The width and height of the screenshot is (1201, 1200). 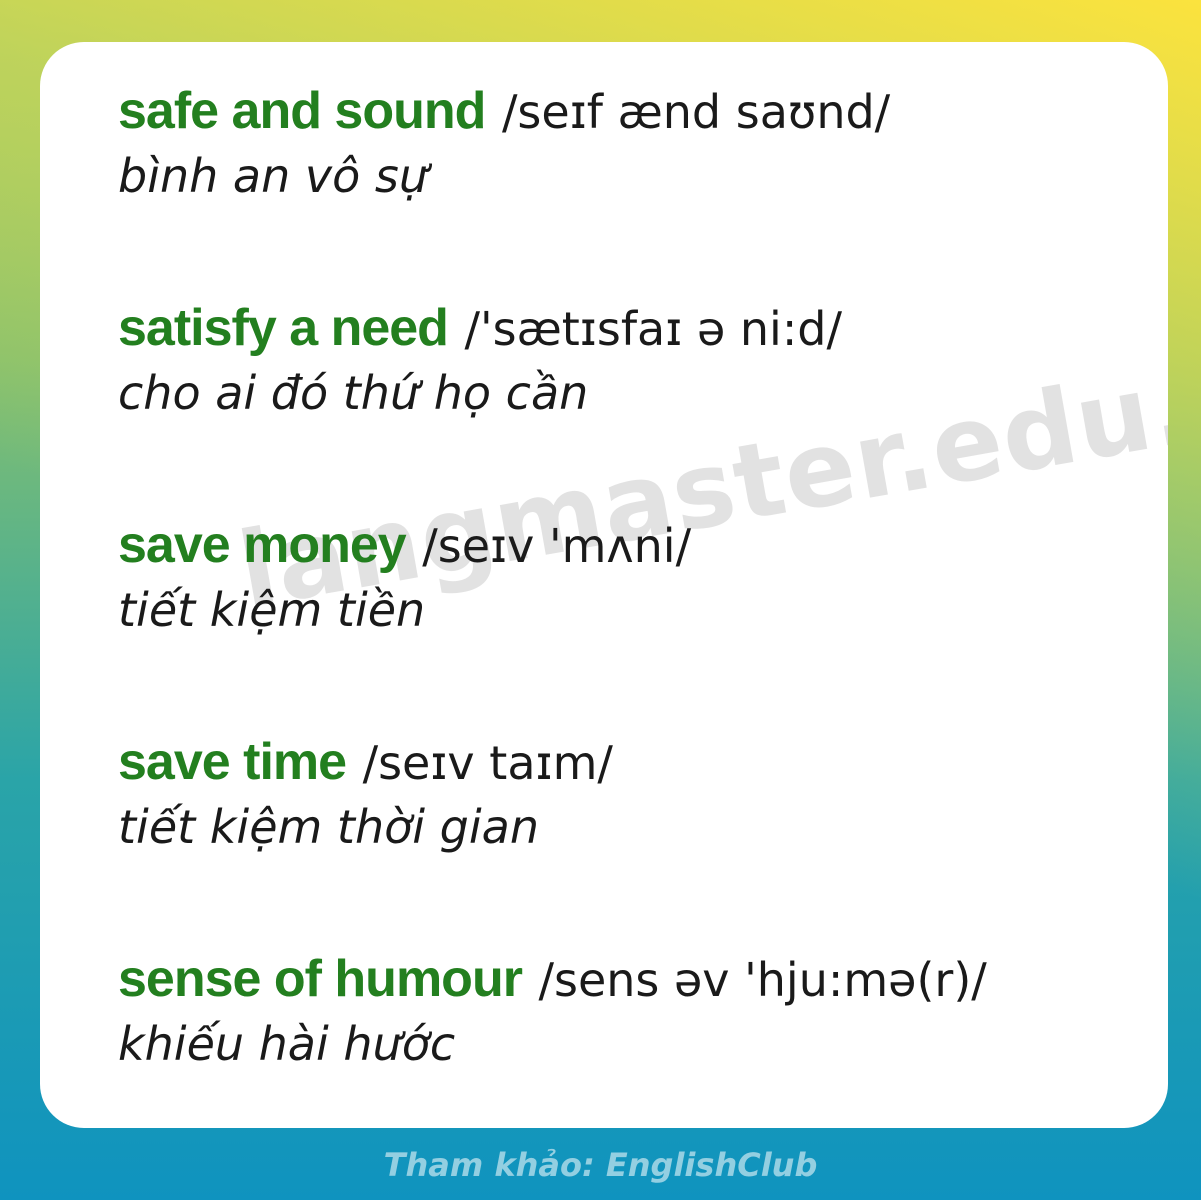 I want to click on entry-term: safe and sound, so click(x=302, y=111).